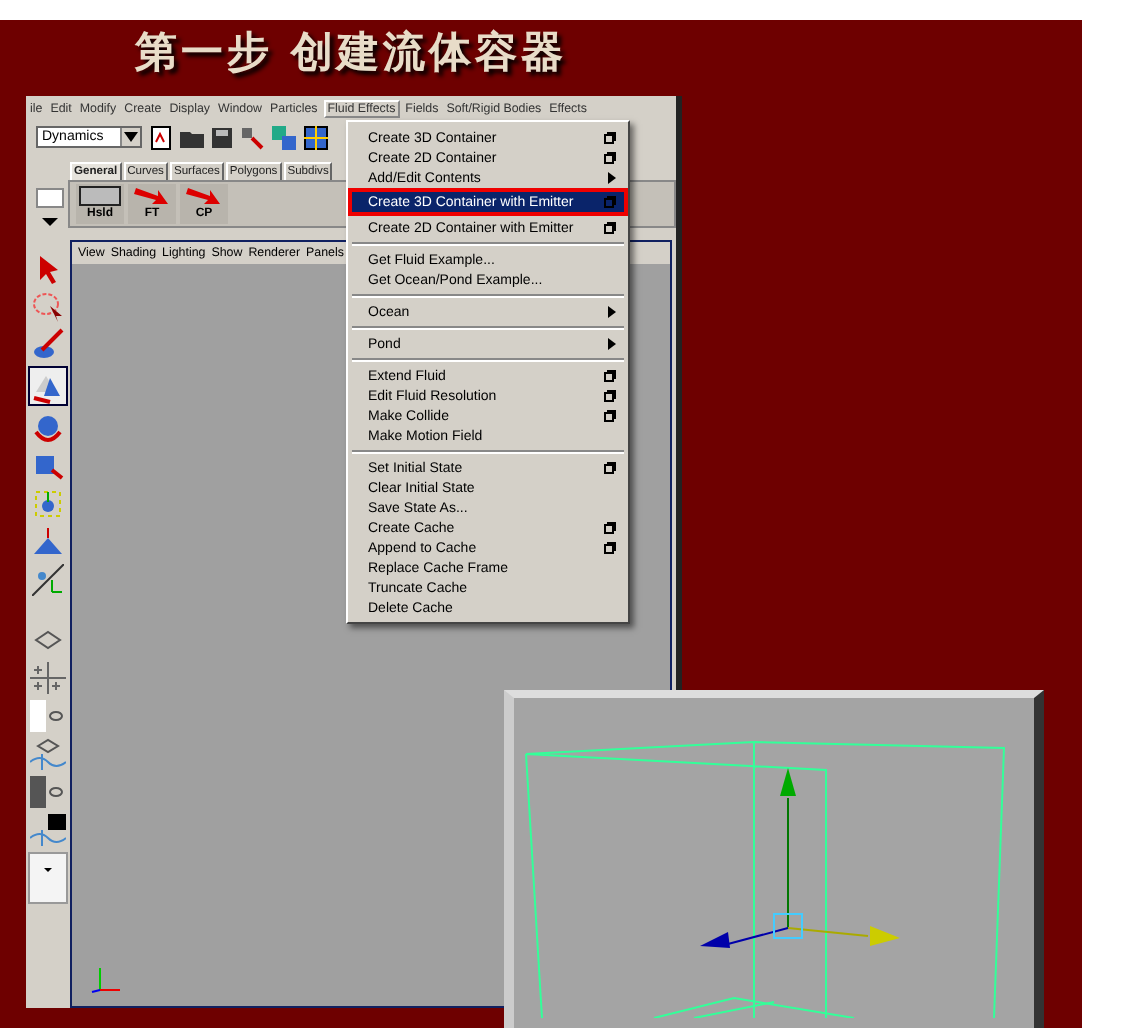 The image size is (1122, 1028). Describe the element at coordinates (316, 137) in the screenshot. I see `grid-icon` at that location.